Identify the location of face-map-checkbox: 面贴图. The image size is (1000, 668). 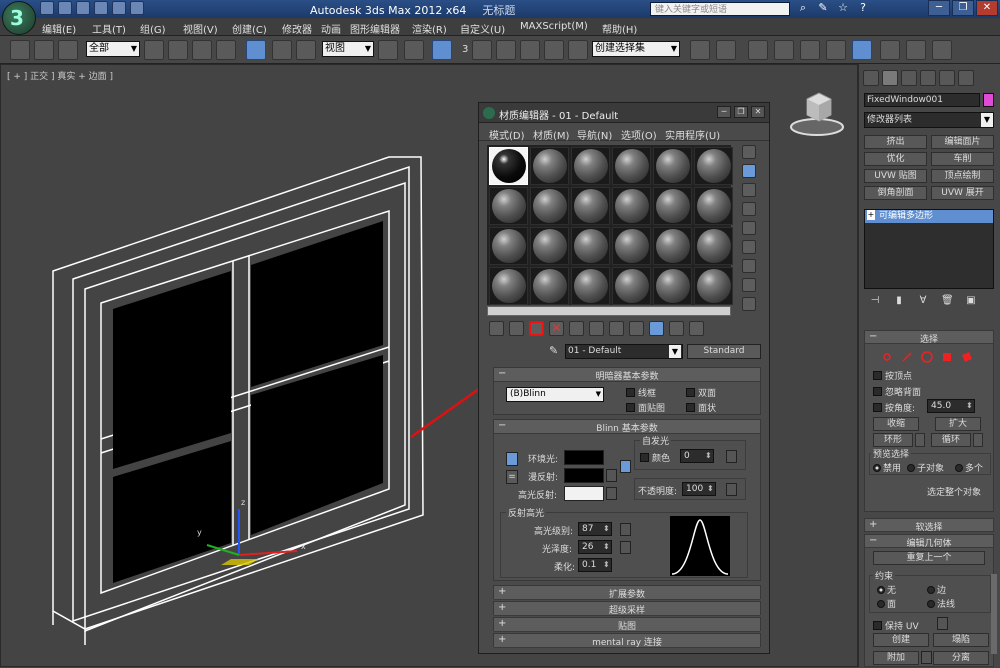
(645, 407).